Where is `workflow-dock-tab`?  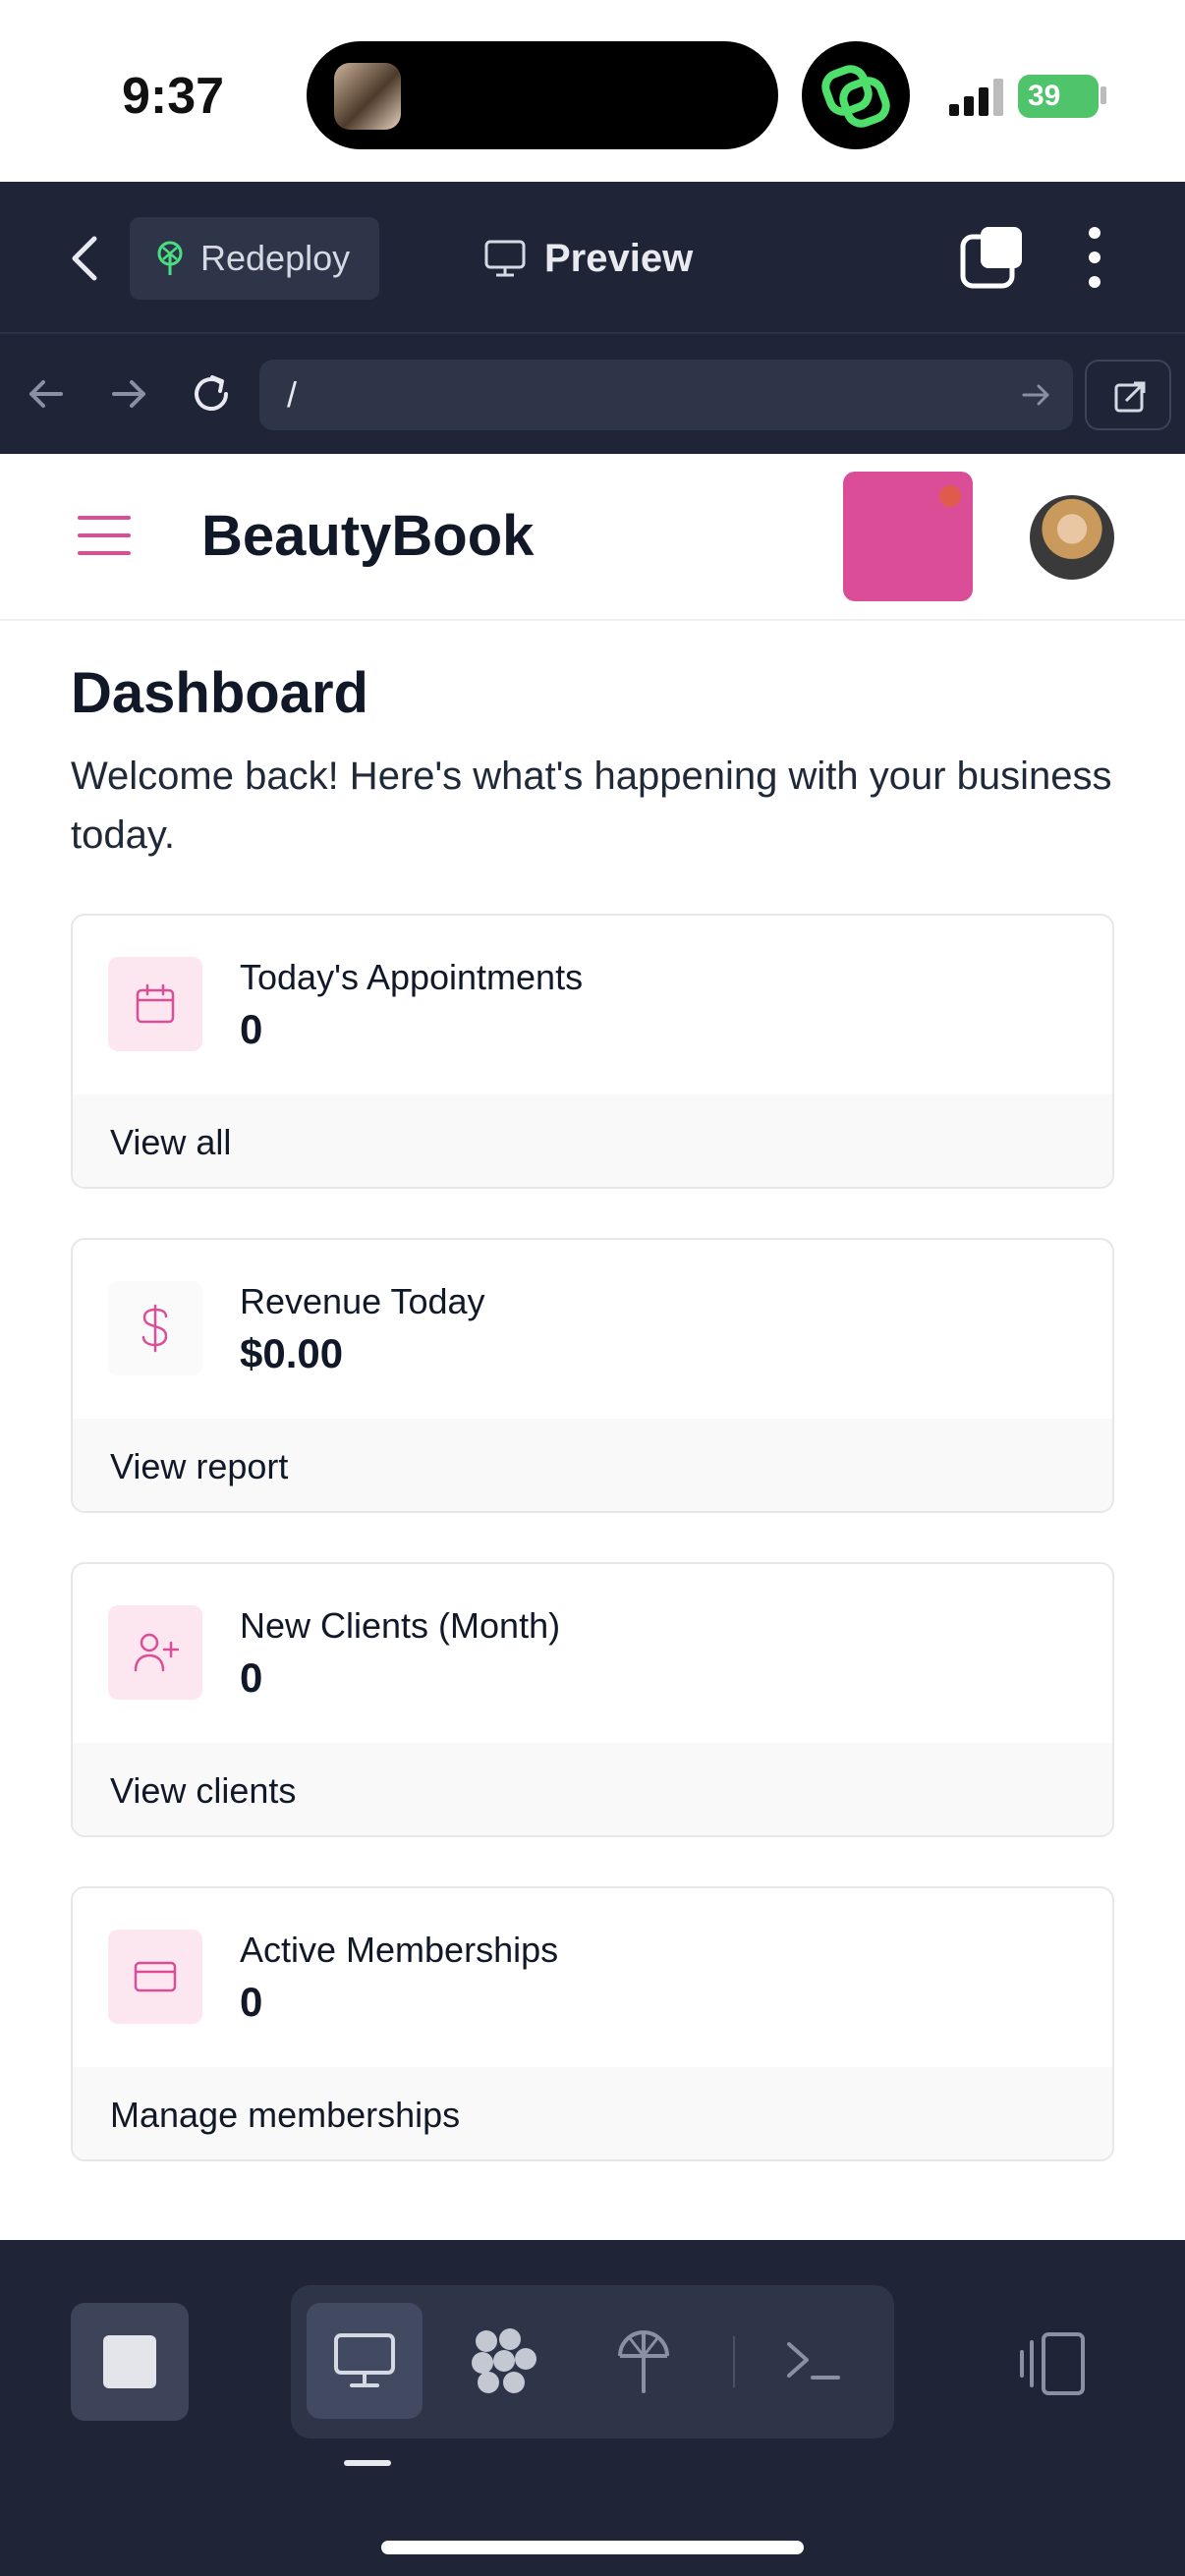 workflow-dock-tab is located at coordinates (504, 2361).